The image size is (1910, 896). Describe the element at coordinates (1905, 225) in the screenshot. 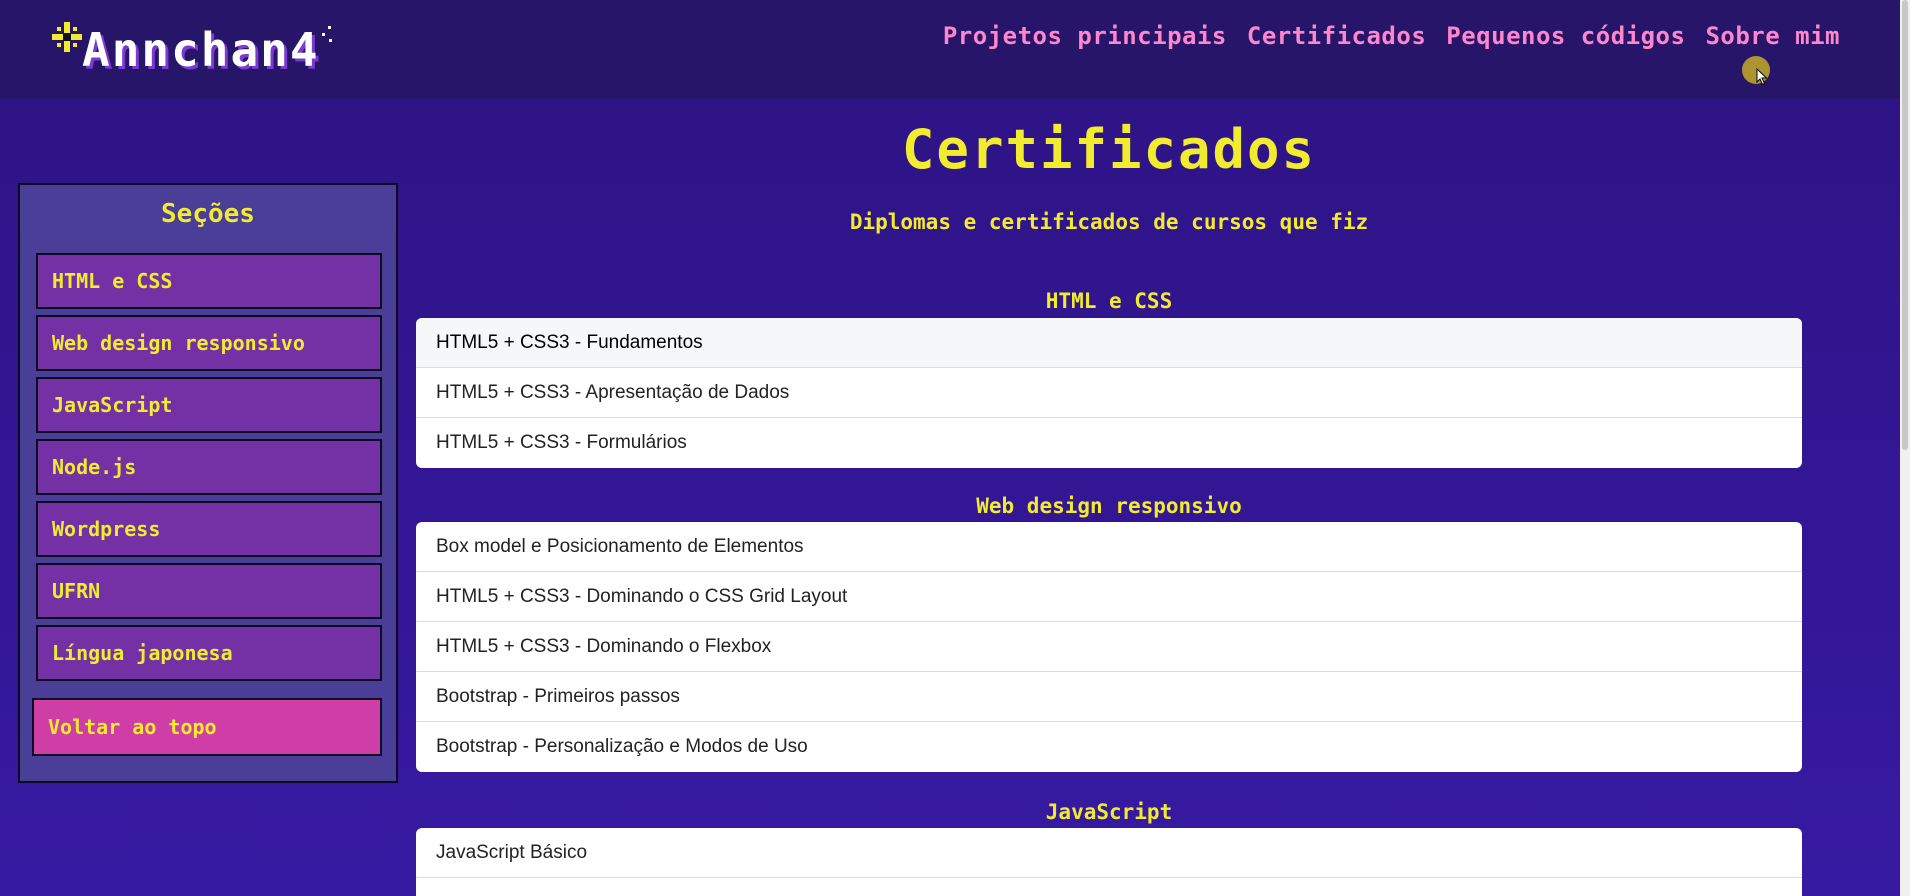

I see `scrollbar-thumb` at that location.